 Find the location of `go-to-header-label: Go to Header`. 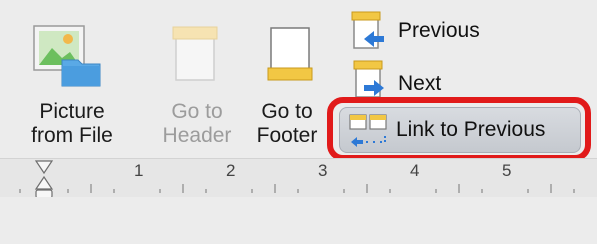

go-to-header-label: Go to Header is located at coordinates (197, 124).